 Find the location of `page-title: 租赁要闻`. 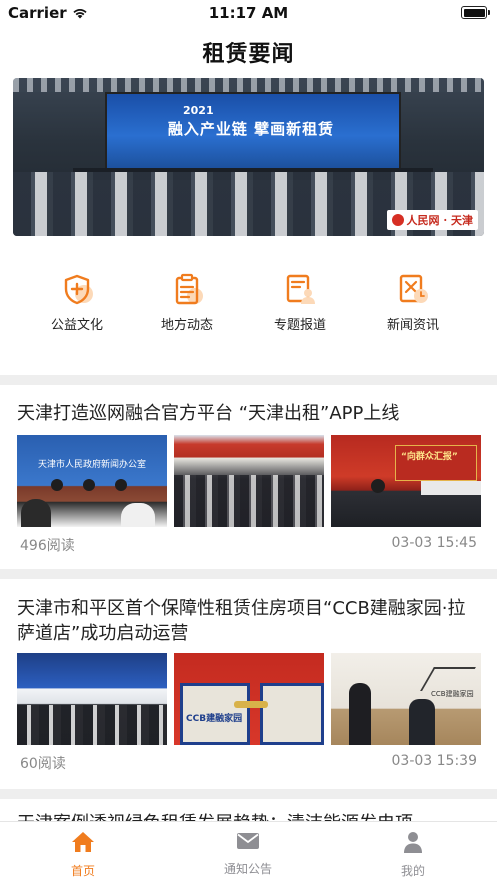

page-title: 租赁要闻 is located at coordinates (248, 54).